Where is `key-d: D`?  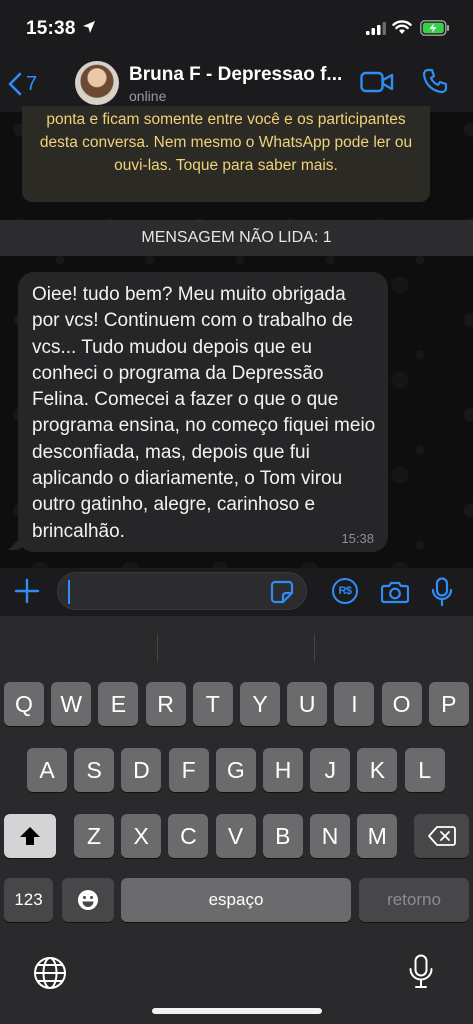 key-d: D is located at coordinates (141, 770).